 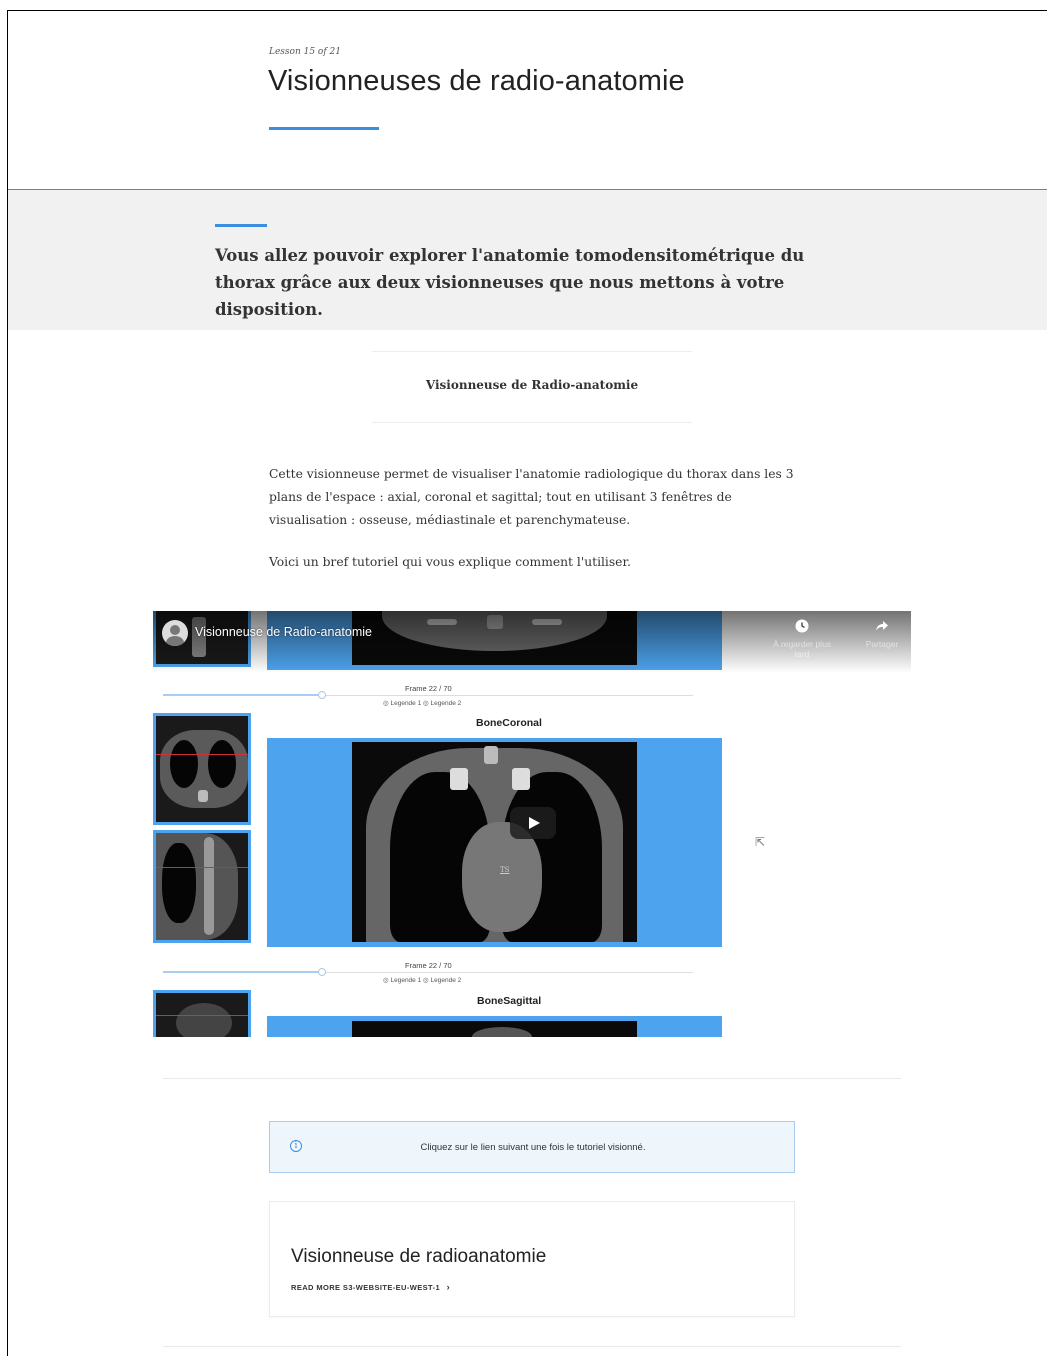 I want to click on clock-icon, so click(x=802, y=627).